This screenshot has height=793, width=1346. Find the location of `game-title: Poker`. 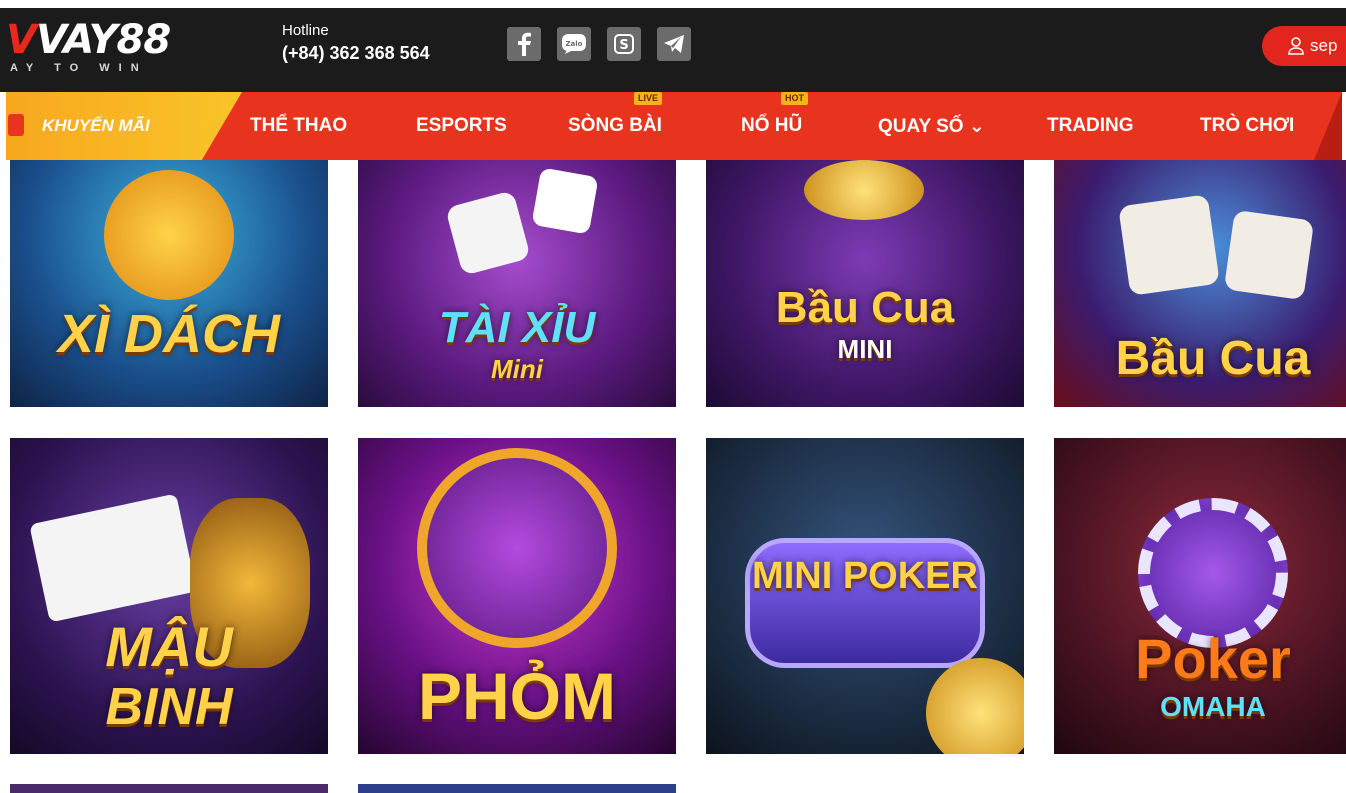

game-title: Poker is located at coordinates (1213, 658).